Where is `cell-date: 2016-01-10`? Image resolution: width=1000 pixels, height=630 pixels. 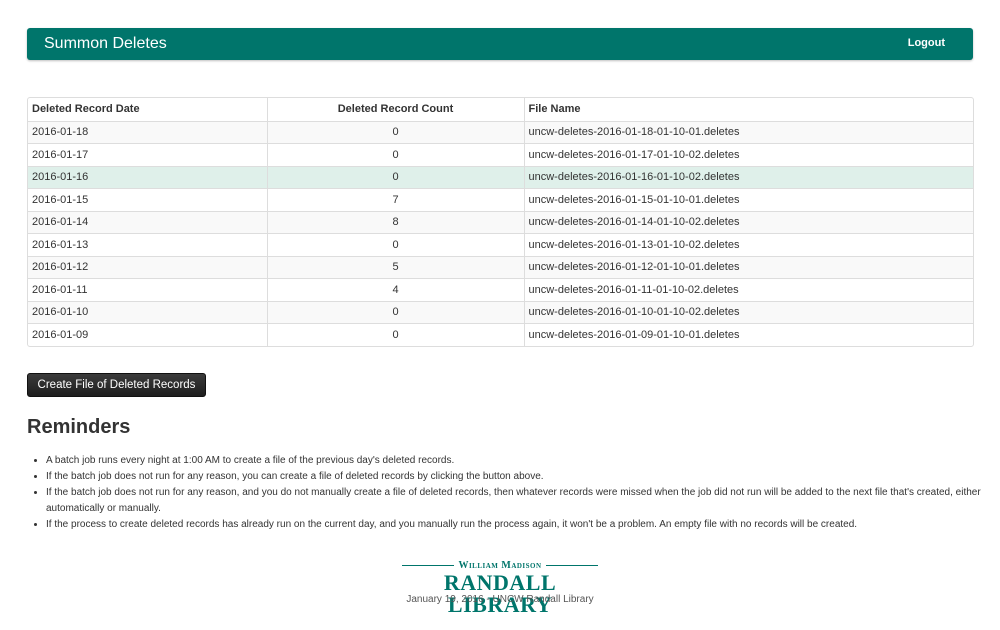 cell-date: 2016-01-10 is located at coordinates (148, 312).